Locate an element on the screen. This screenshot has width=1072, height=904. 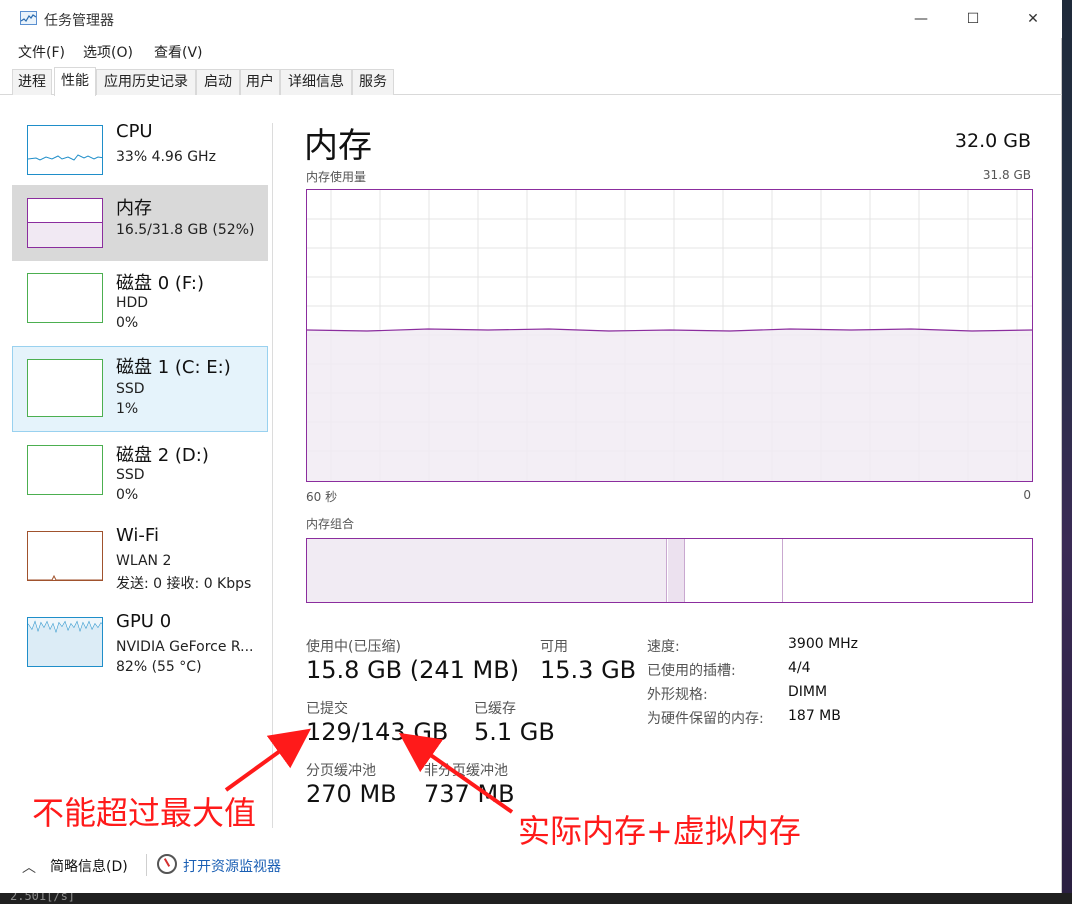
composition-modified is located at coordinates (676, 570).